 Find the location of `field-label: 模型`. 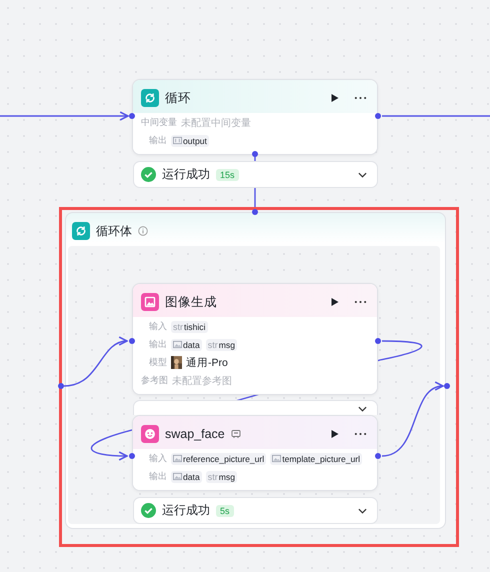

field-label: 模型 is located at coordinates (157, 362).